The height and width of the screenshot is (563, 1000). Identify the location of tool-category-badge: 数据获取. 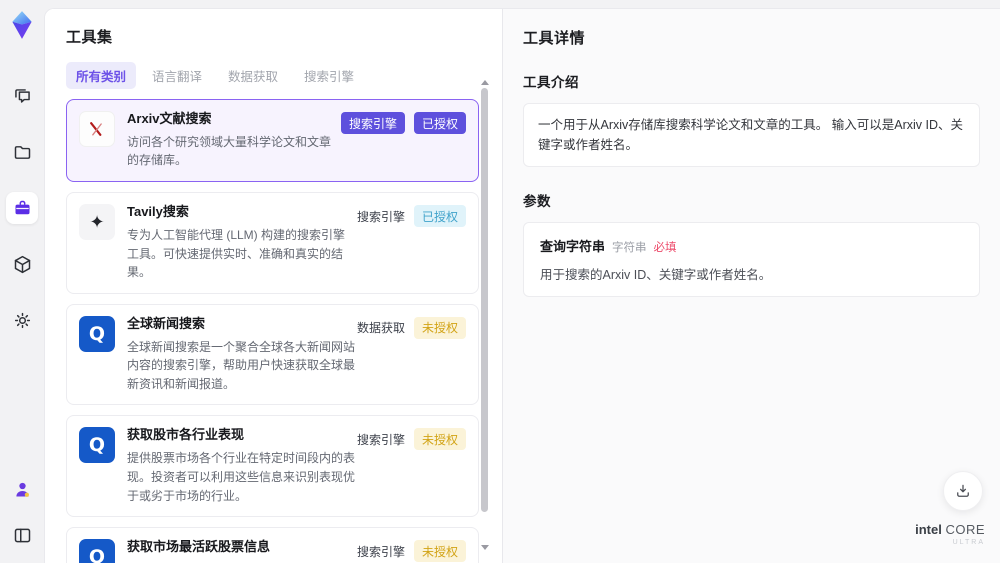
(380, 328).